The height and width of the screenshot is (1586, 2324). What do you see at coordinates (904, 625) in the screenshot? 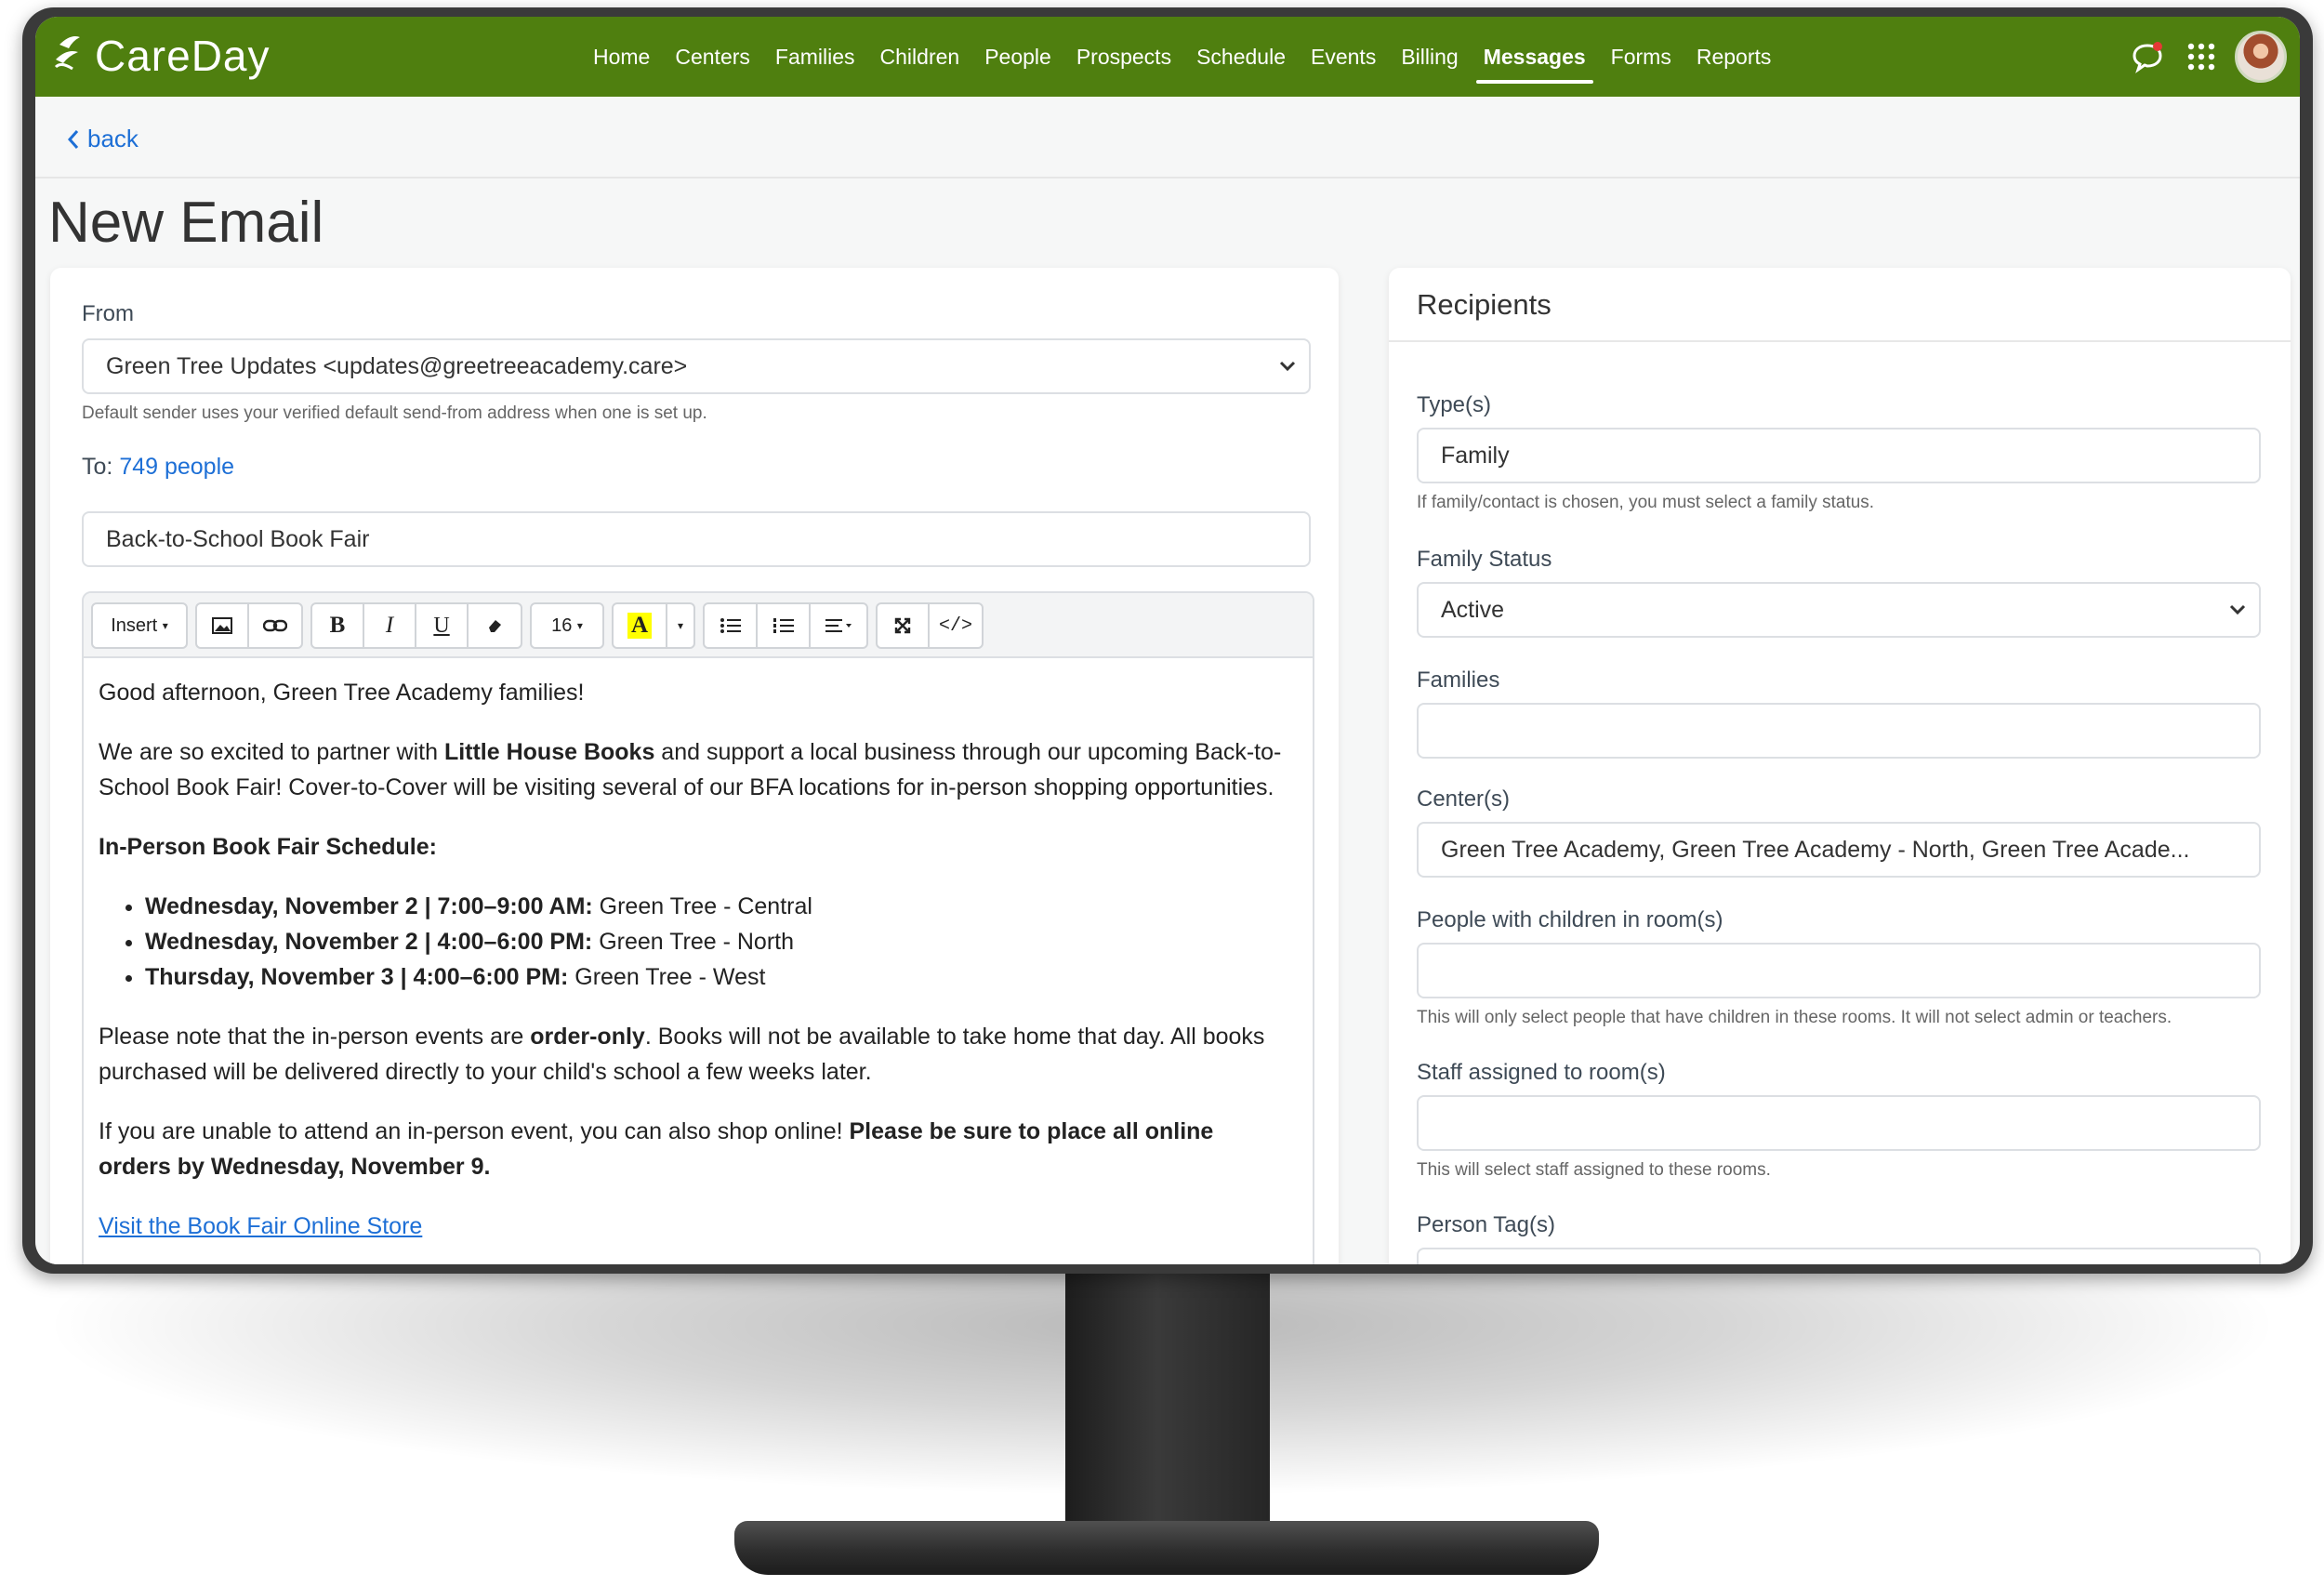
I see `fullscreen-icon` at bounding box center [904, 625].